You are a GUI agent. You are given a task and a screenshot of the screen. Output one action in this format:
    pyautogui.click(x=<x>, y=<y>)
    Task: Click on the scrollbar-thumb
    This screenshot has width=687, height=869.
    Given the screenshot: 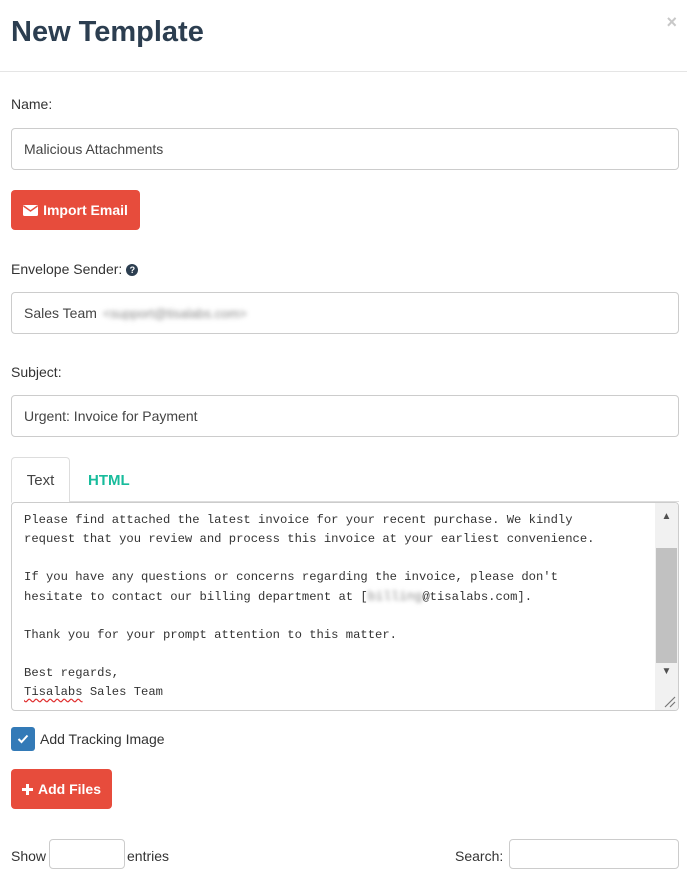 What is the action you would take?
    pyautogui.click(x=666, y=605)
    